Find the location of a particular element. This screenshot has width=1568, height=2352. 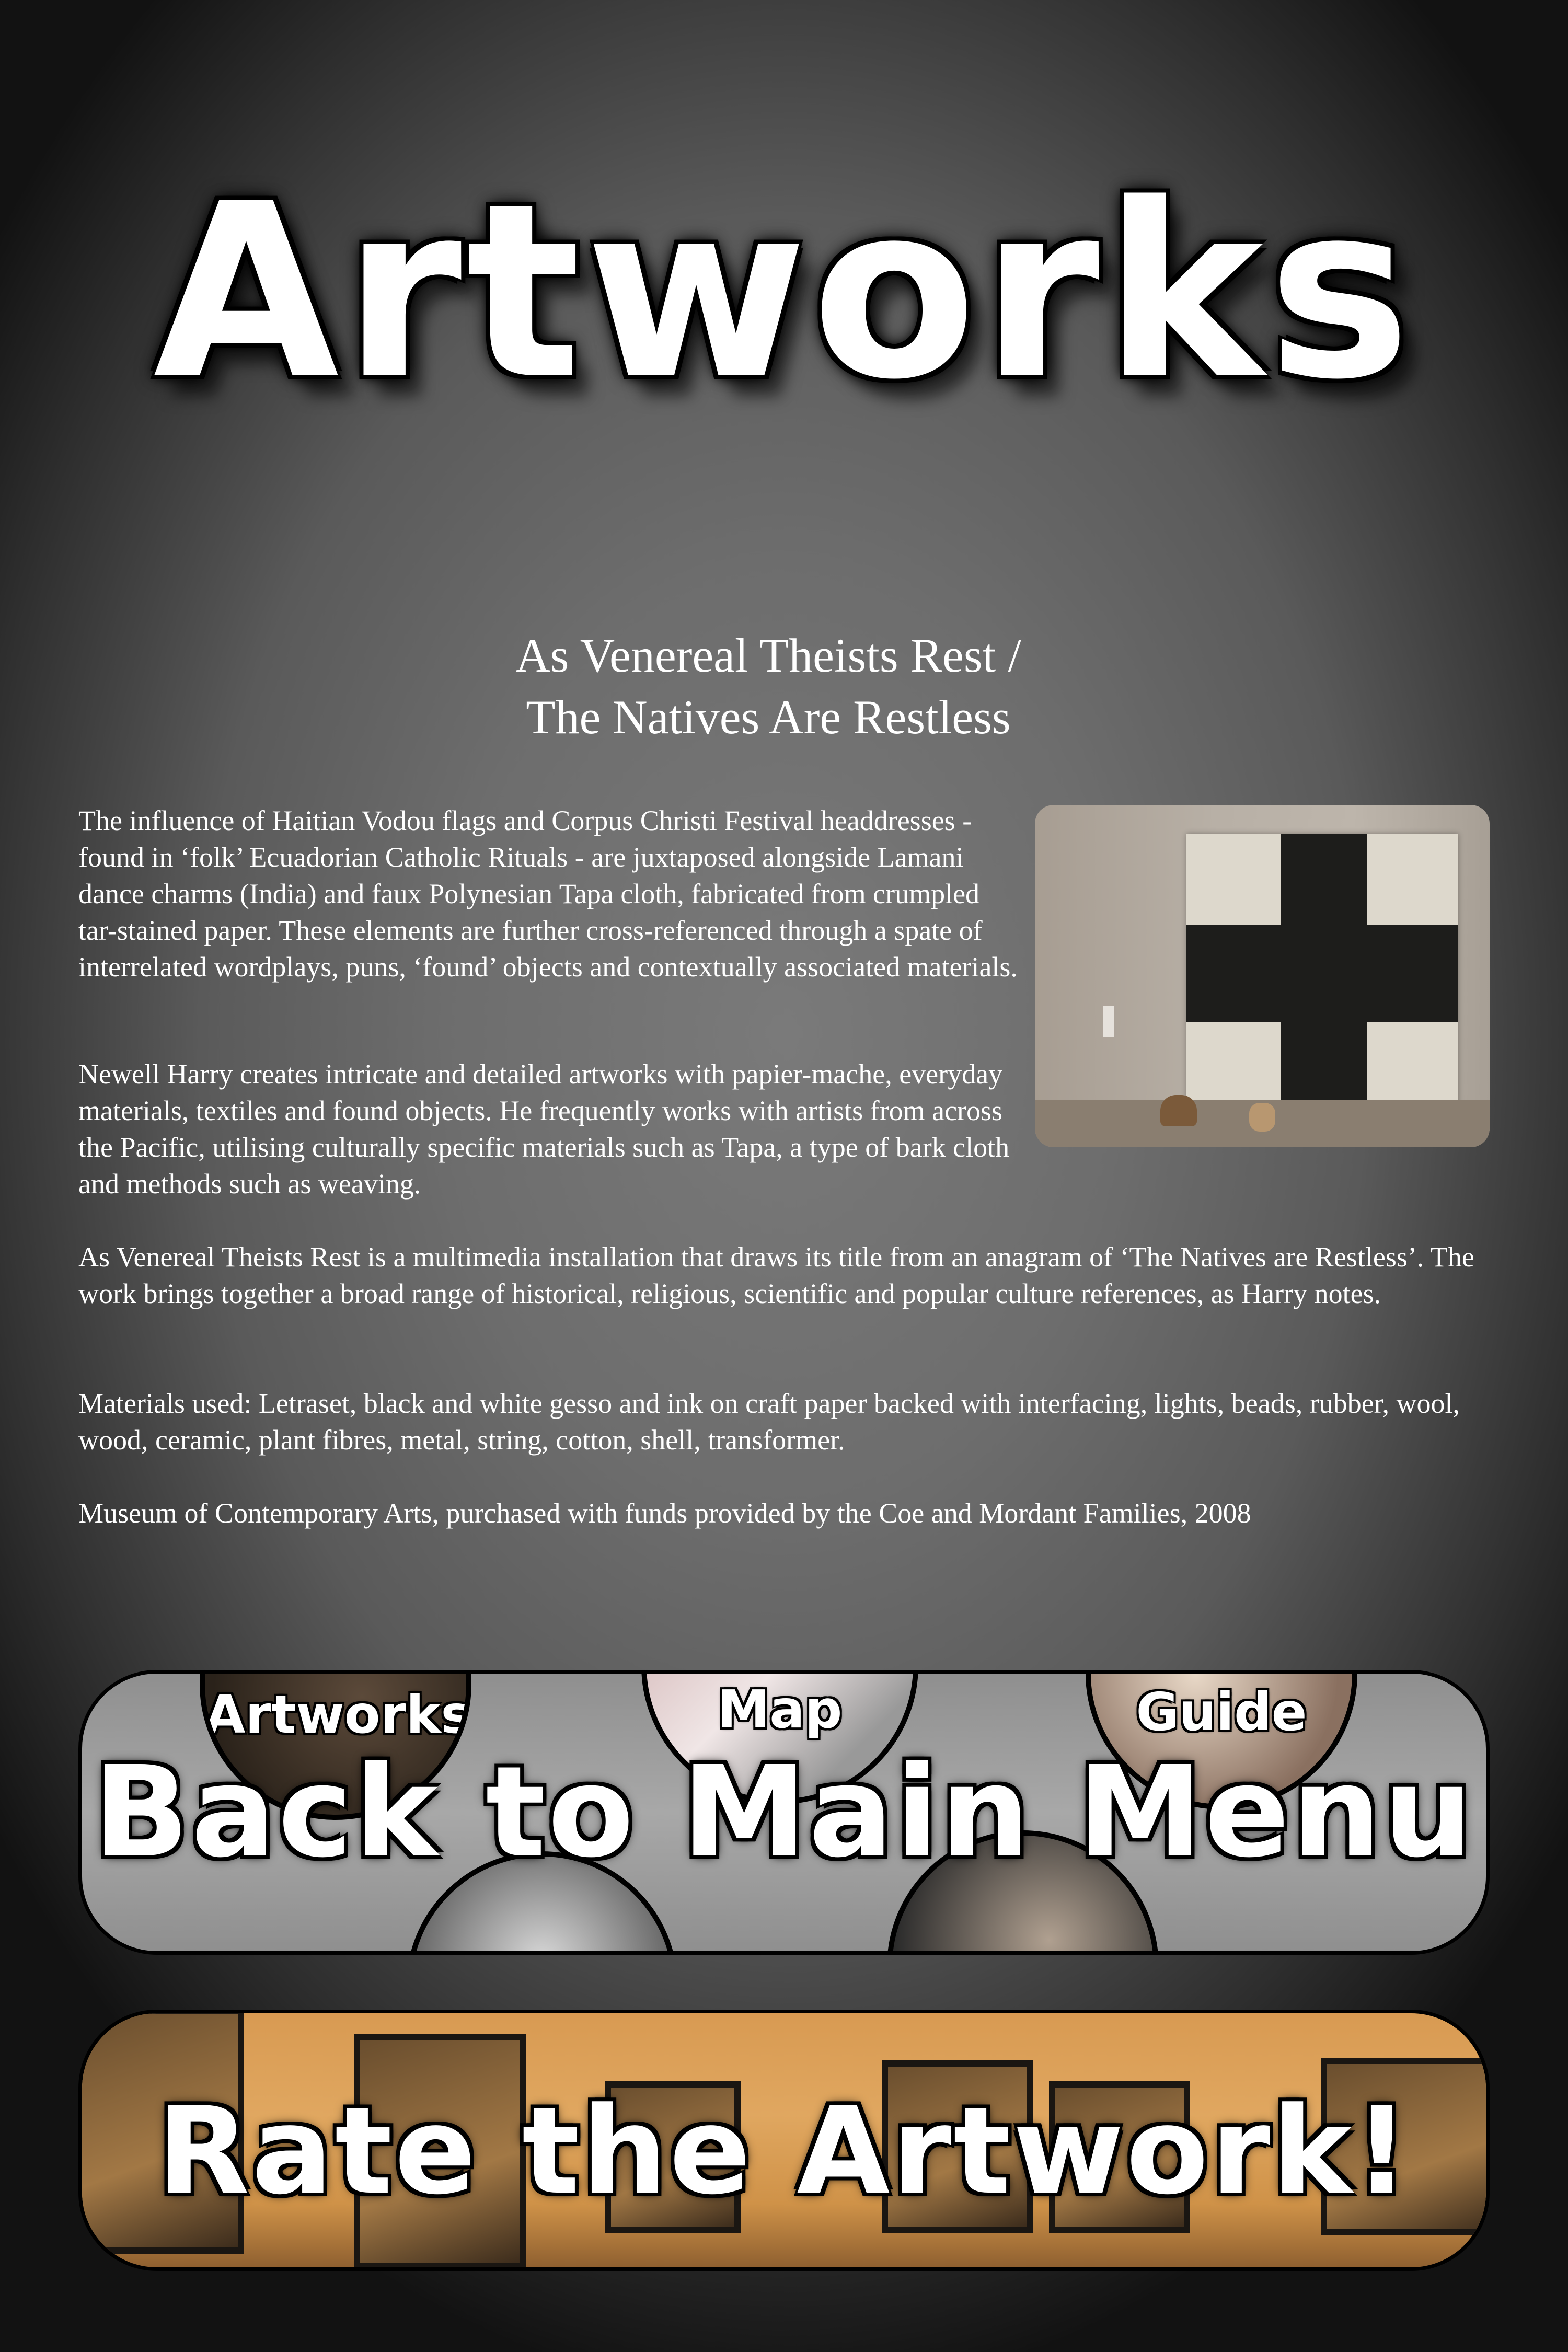

circle-label-map: Map is located at coordinates (780, 1709).